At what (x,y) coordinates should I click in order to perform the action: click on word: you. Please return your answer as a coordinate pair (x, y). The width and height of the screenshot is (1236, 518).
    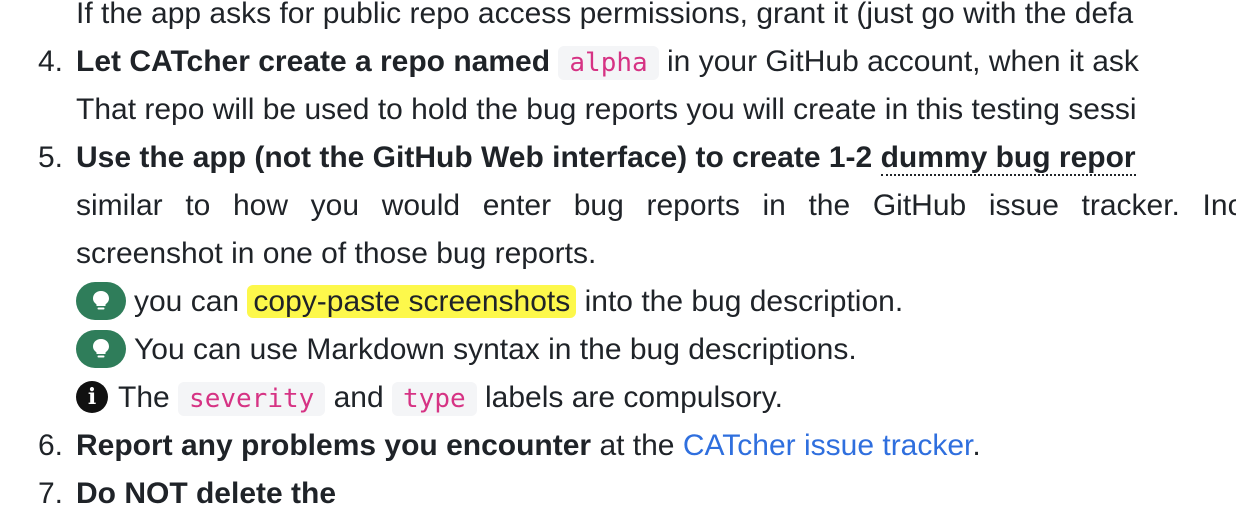
    Looking at the image, I should click on (335, 205).